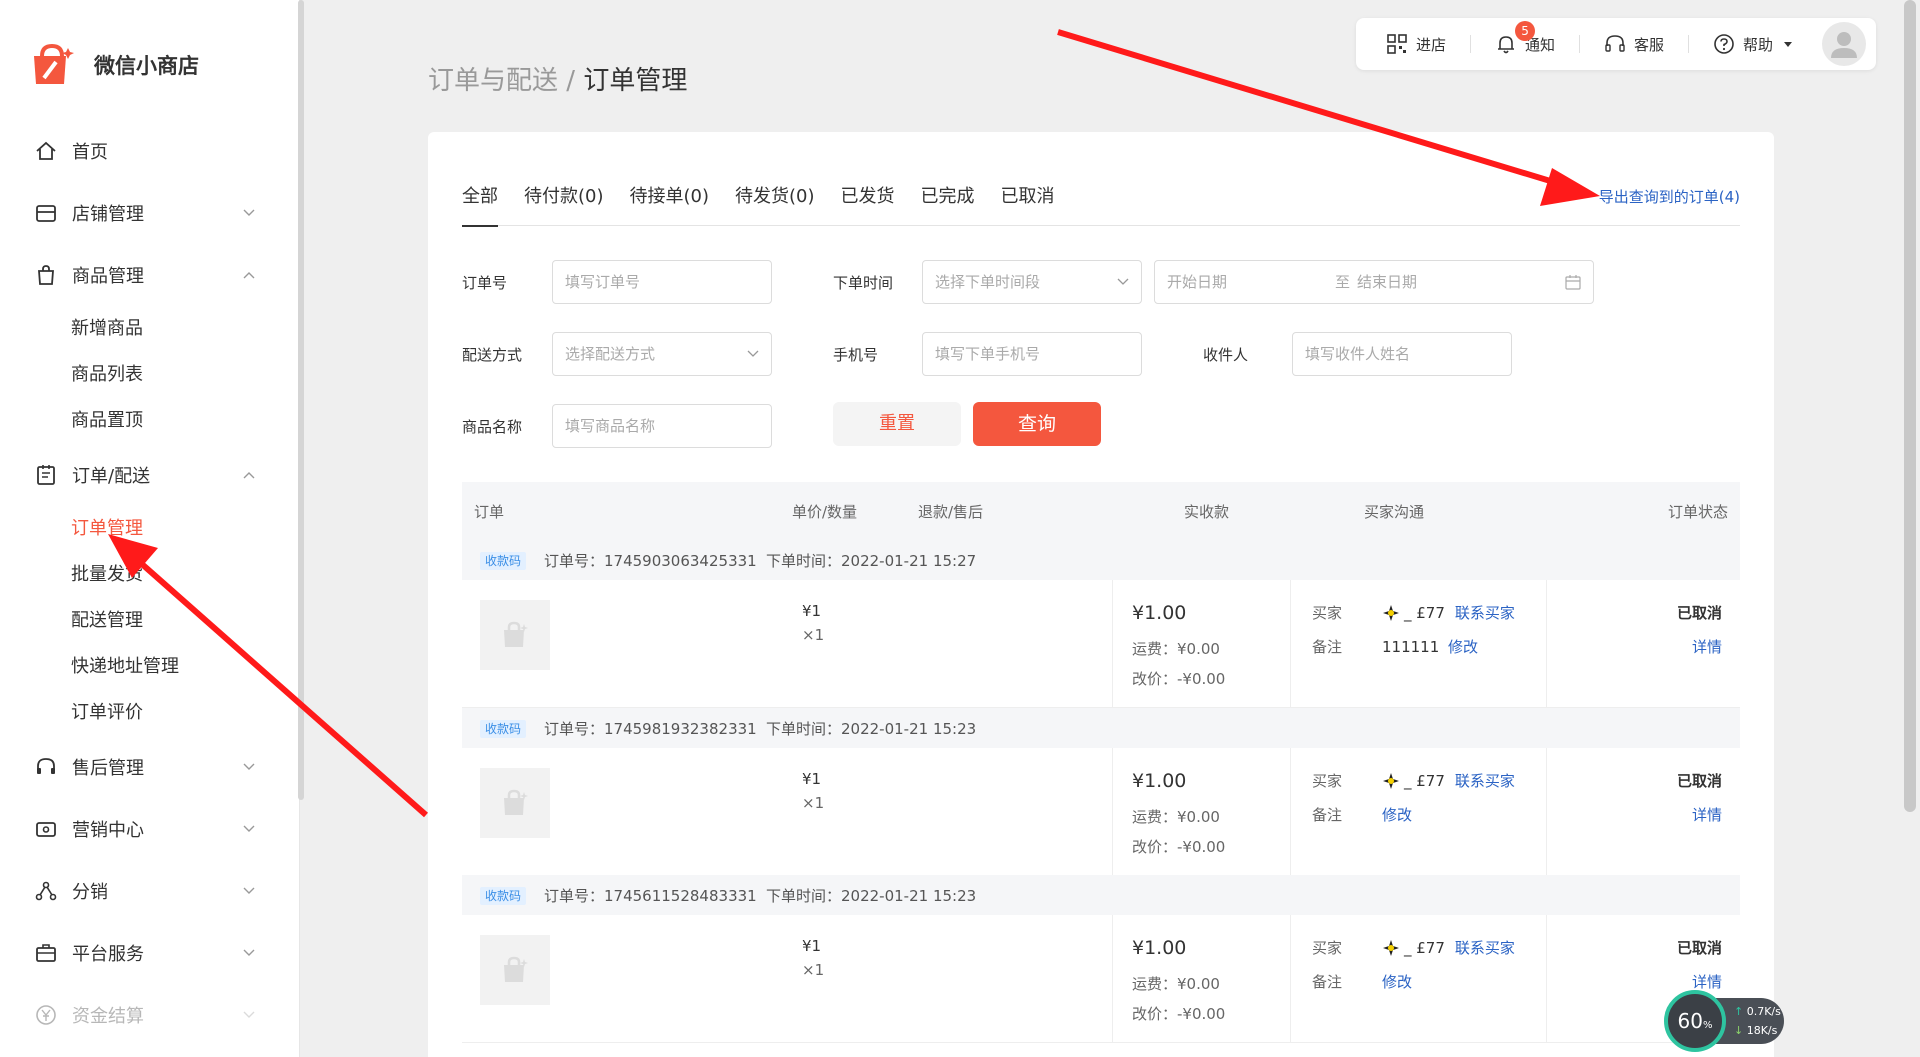 The width and height of the screenshot is (1920, 1057). I want to click on sidebar-item-home: 首页, so click(150, 151).